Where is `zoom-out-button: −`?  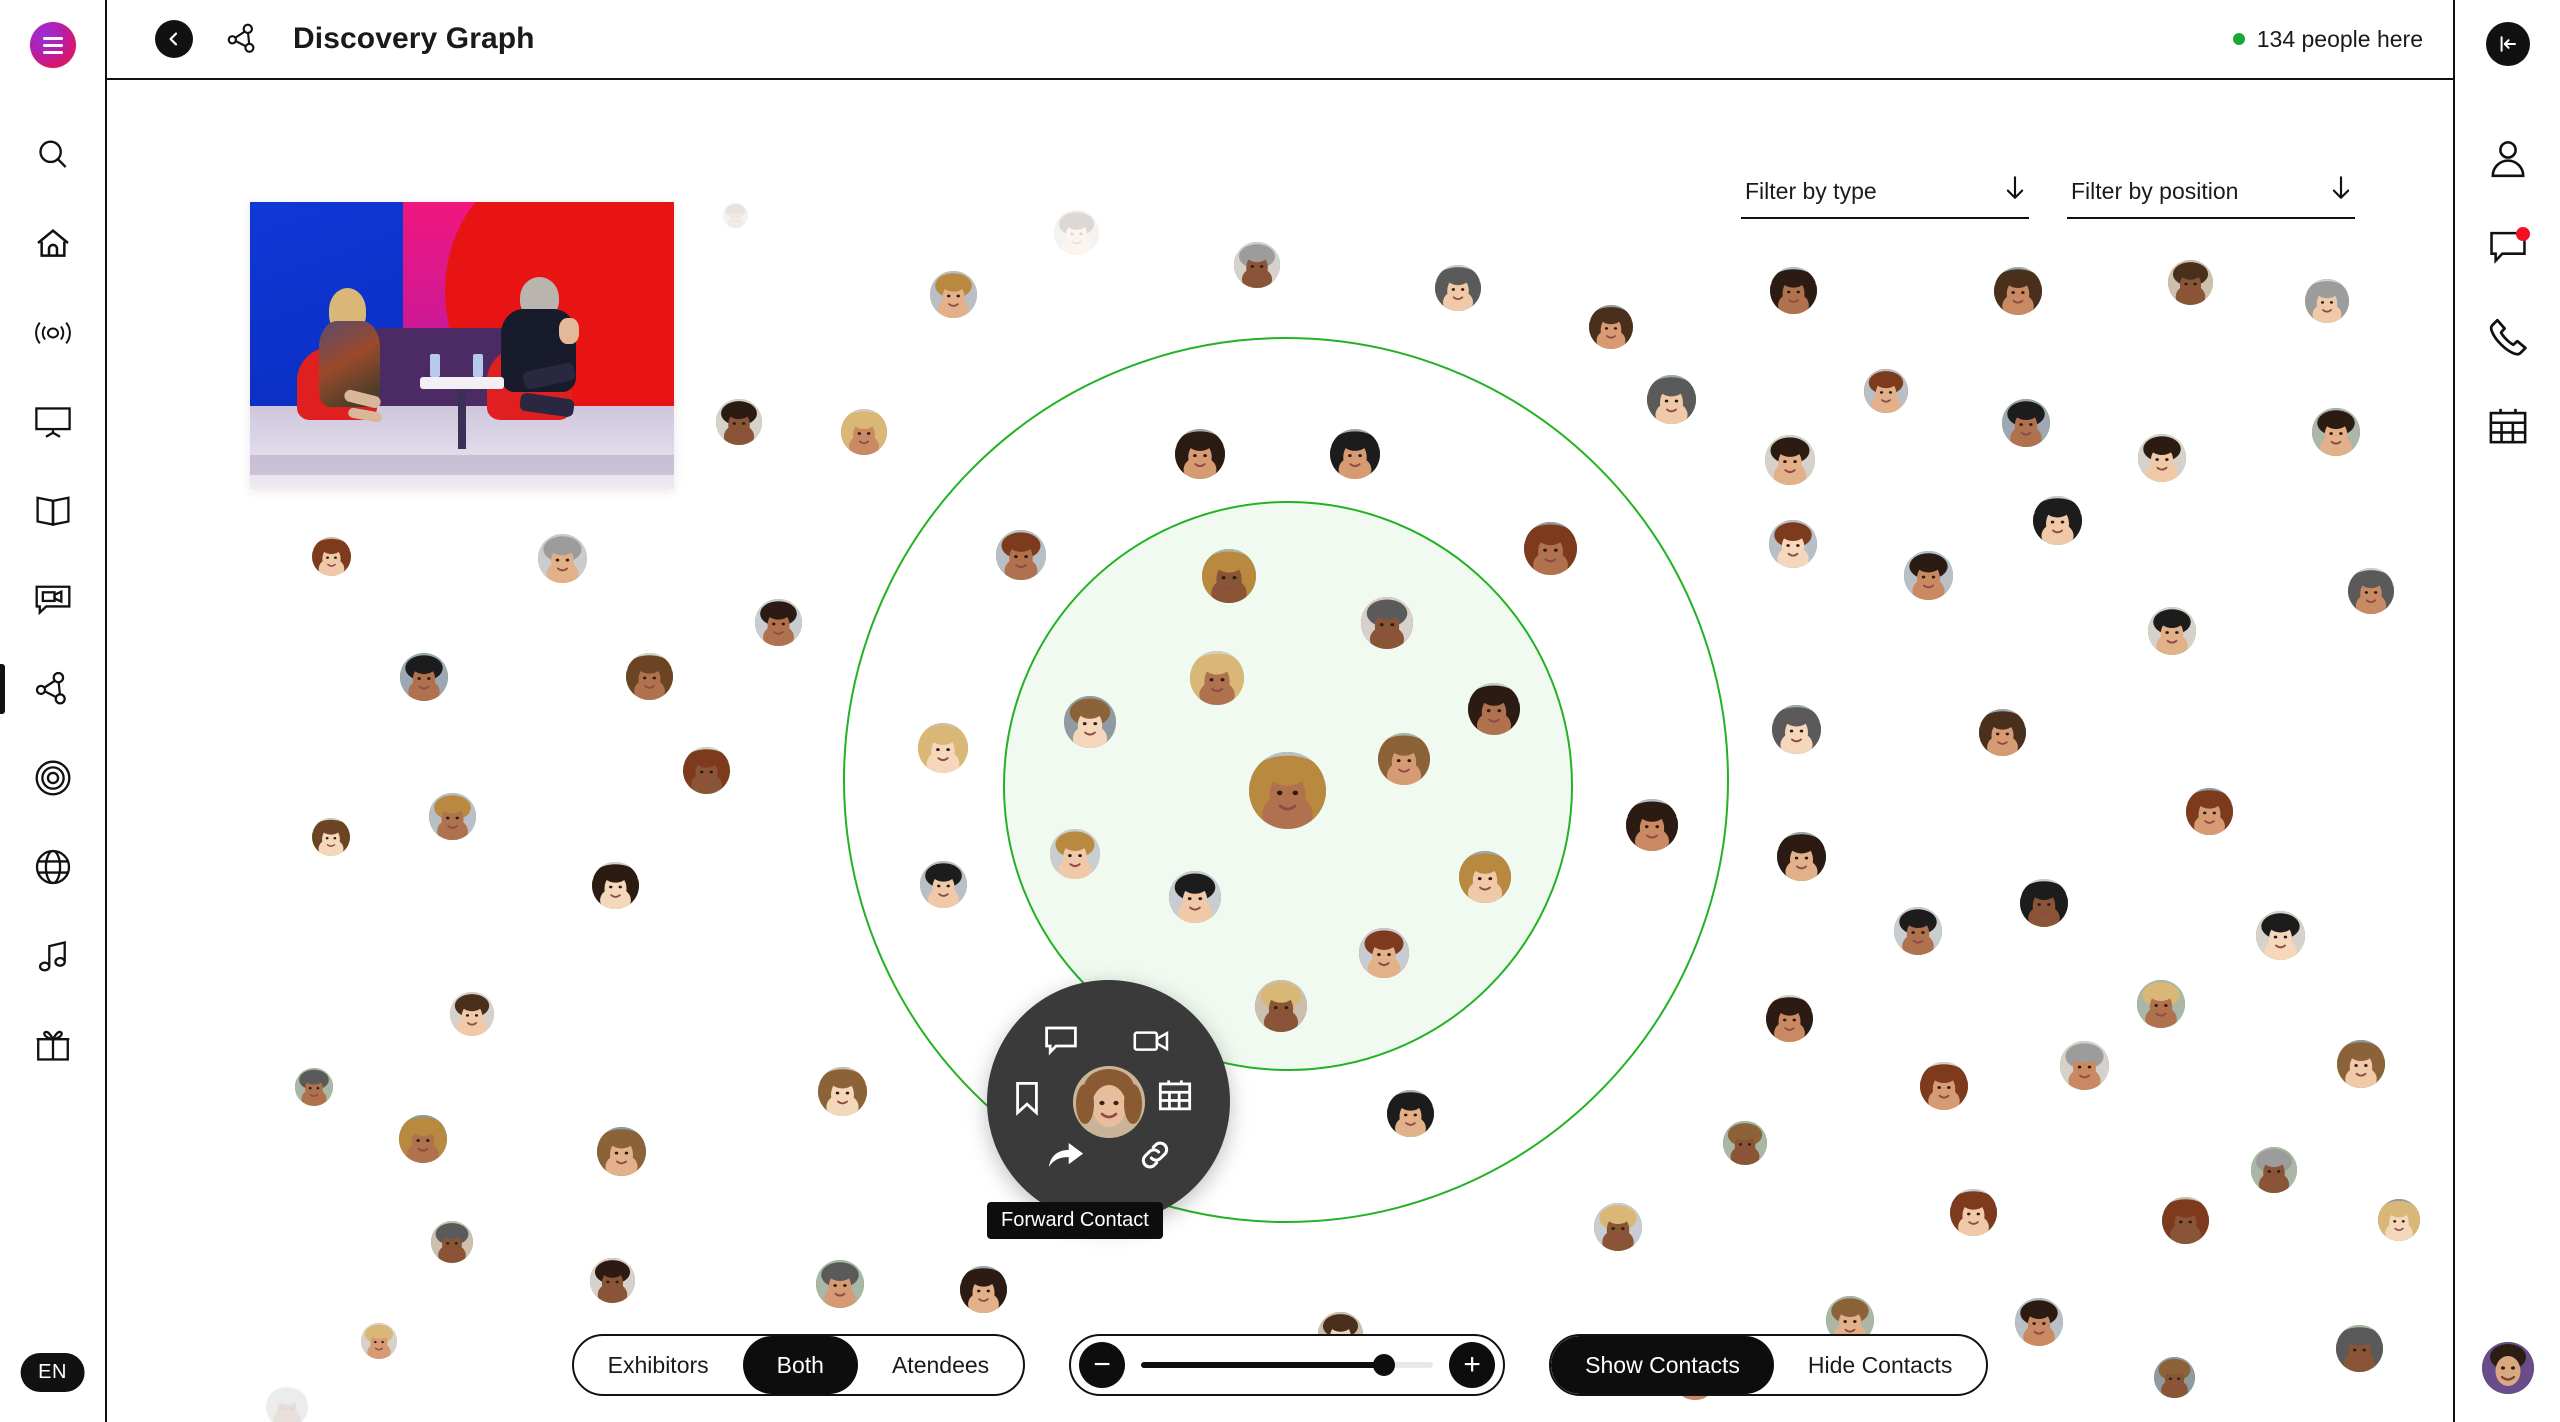 zoom-out-button: − is located at coordinates (1102, 1365).